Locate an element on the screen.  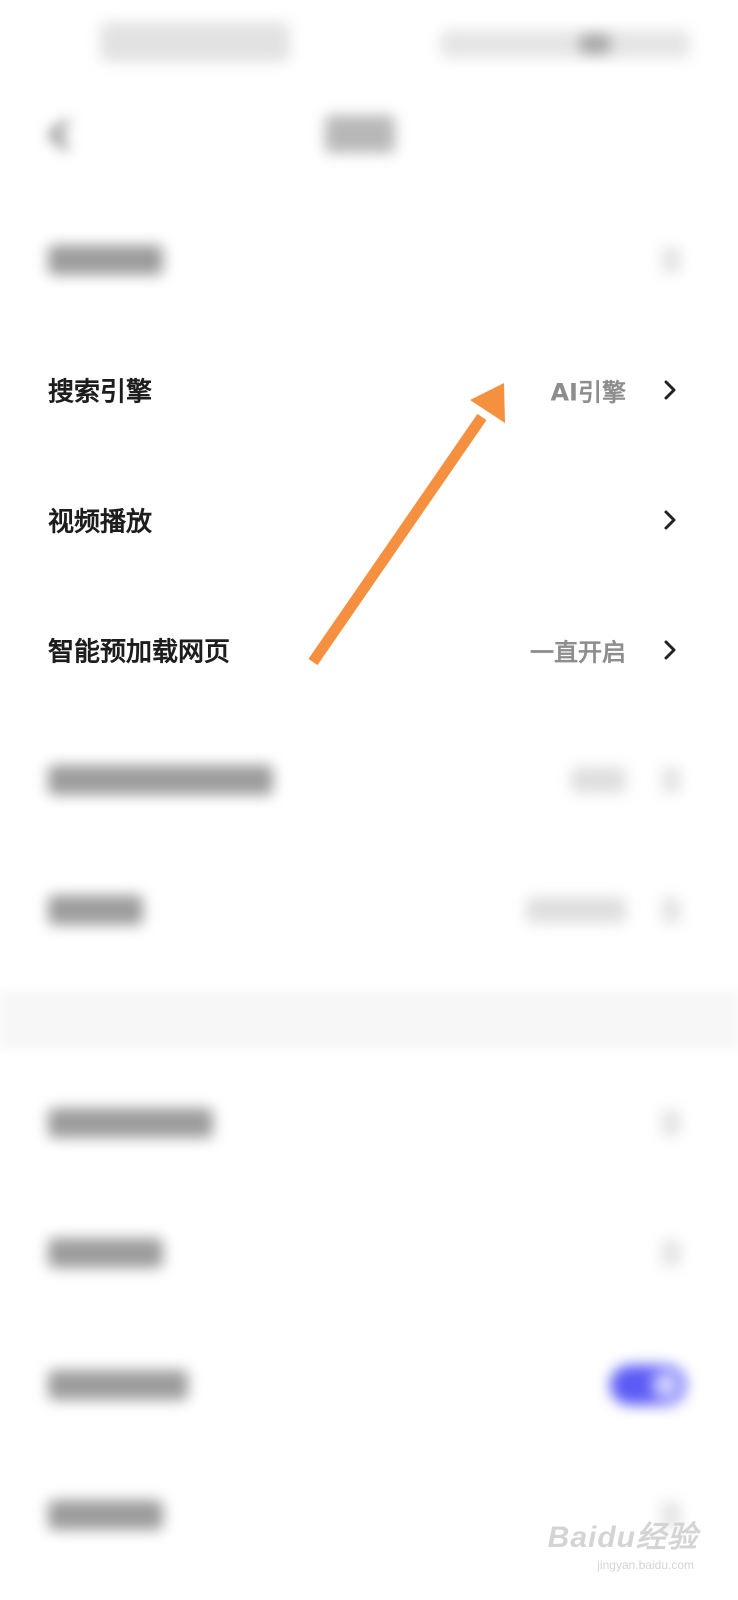
settings-row-search-engine: 搜索引擎 AI引擎 is located at coordinates (369, 390).